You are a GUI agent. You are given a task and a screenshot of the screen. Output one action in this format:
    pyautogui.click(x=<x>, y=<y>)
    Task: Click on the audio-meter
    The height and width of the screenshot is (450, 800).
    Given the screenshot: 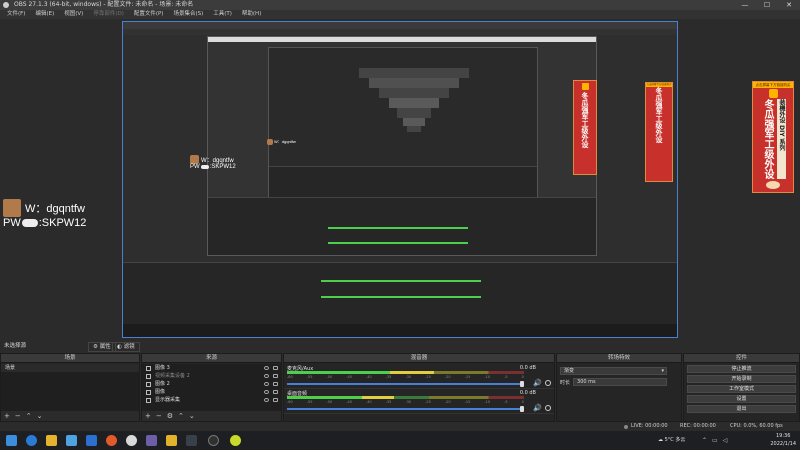 What is the action you would take?
    pyautogui.click(x=405, y=372)
    